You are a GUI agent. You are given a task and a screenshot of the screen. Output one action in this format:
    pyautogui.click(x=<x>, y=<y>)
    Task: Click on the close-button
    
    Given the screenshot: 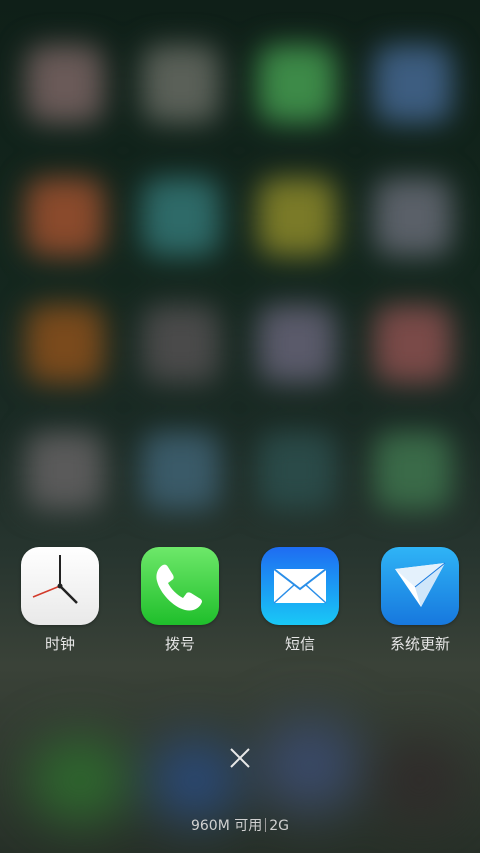 What is the action you would take?
    pyautogui.click(x=240, y=758)
    